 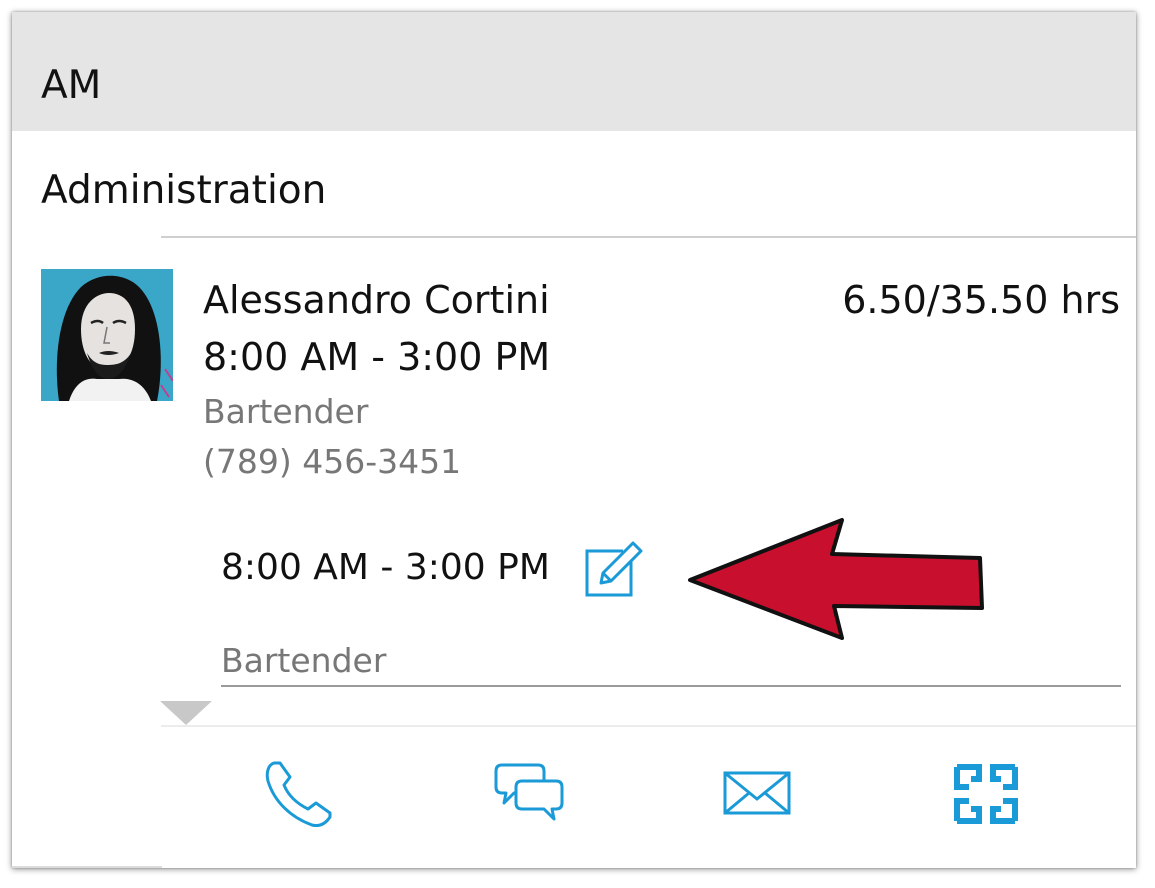 What do you see at coordinates (529, 792) in the screenshot?
I see `chat-icon` at bounding box center [529, 792].